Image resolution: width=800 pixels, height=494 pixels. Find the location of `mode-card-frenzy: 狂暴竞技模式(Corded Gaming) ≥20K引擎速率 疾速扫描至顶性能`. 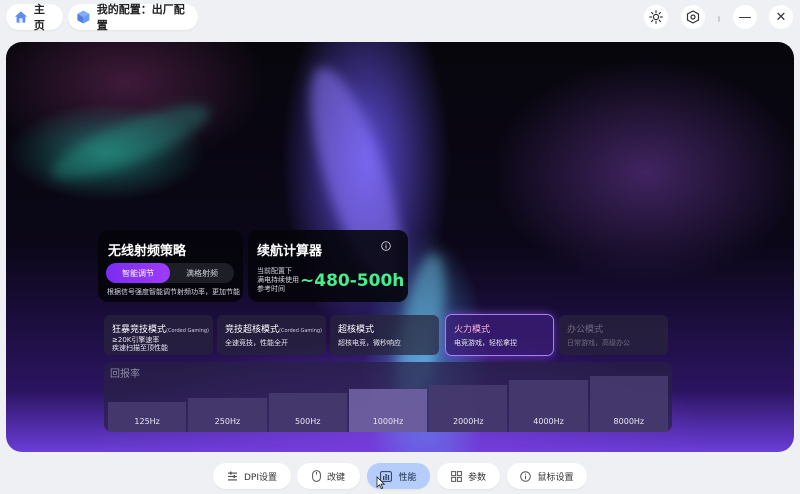

mode-card-frenzy: 狂暴竞技模式(Corded Gaming) ≥20K引擎速率 疾速扫描至顶性能 is located at coordinates (158, 335).